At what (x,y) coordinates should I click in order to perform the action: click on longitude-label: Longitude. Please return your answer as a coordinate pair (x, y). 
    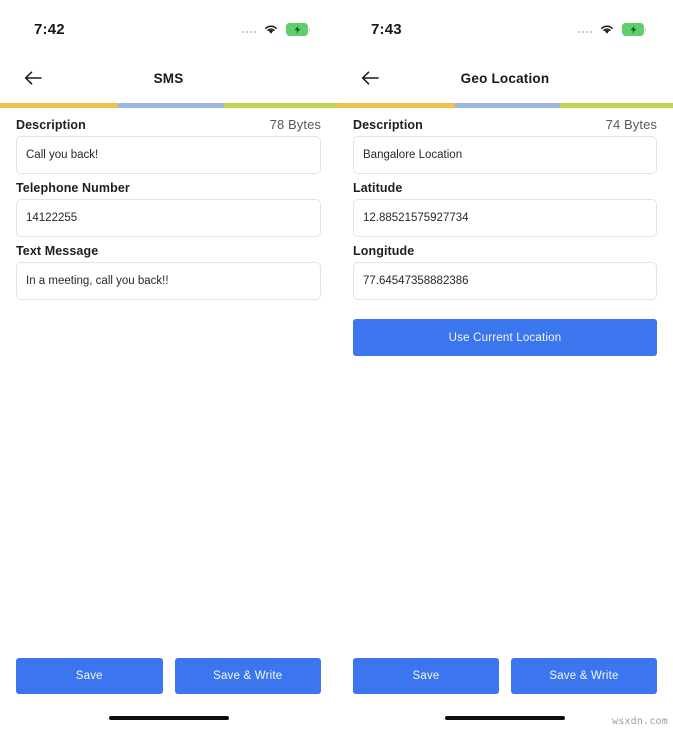
    Looking at the image, I should click on (384, 251).